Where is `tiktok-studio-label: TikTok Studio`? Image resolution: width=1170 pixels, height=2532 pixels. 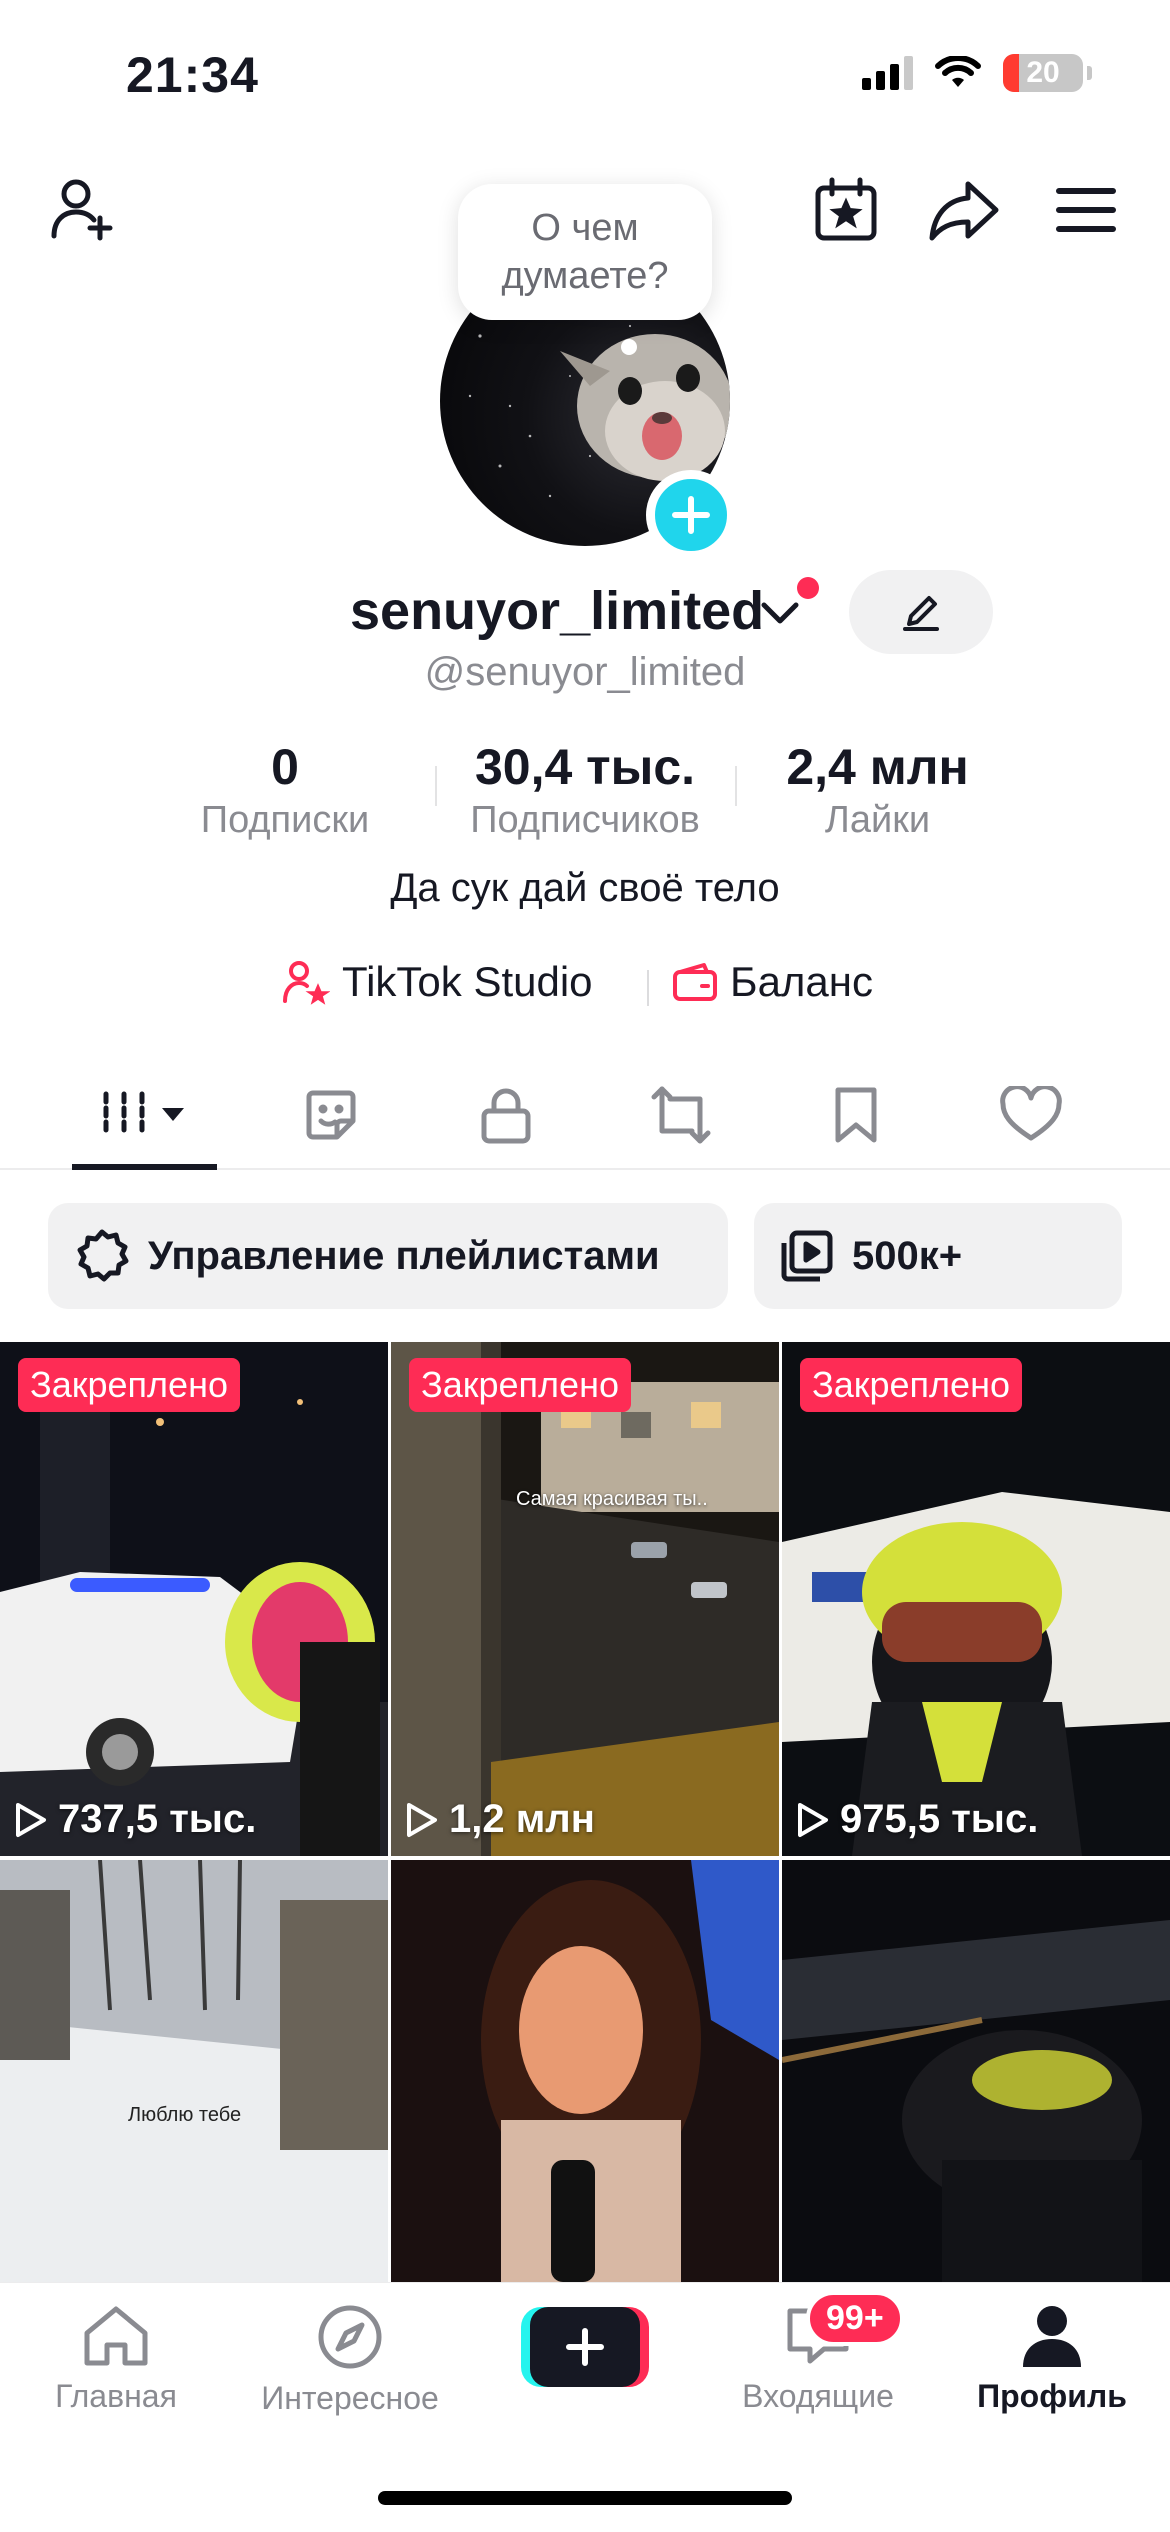
tiktok-studio-label: TikTok Studio is located at coordinates (467, 981).